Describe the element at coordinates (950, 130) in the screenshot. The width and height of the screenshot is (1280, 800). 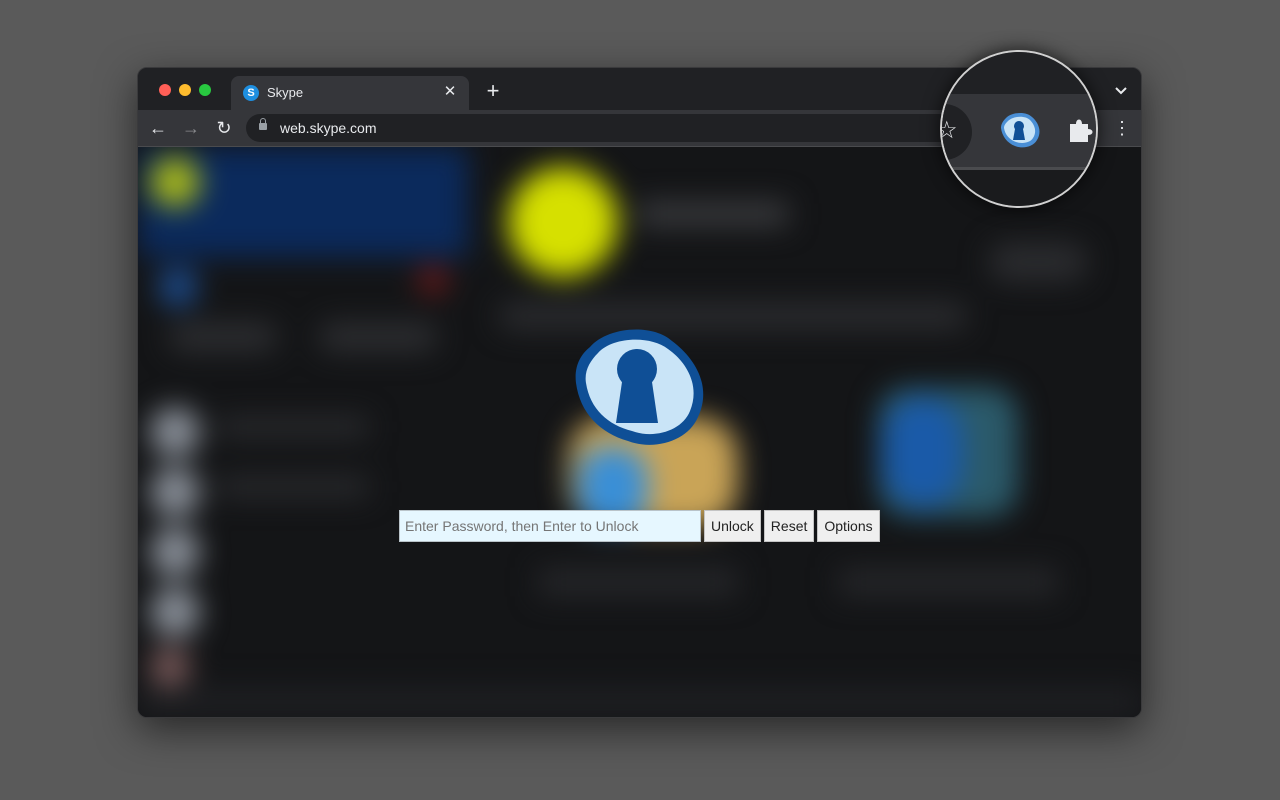
I see `bookmark-star-icon: ☆` at that location.